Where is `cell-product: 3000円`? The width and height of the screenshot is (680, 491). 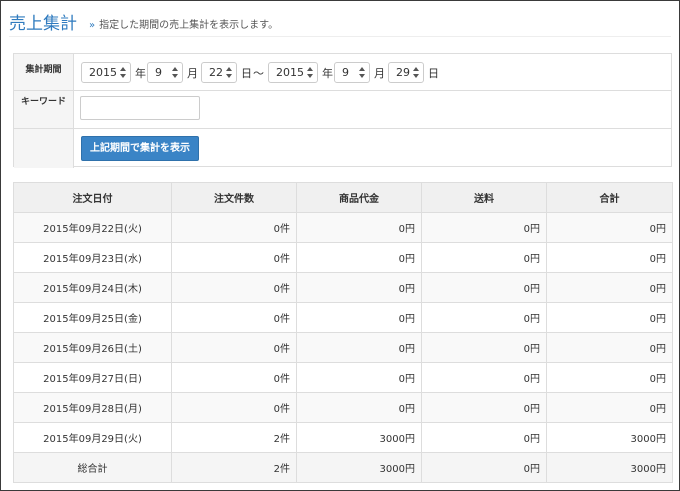
cell-product: 3000円 is located at coordinates (359, 437).